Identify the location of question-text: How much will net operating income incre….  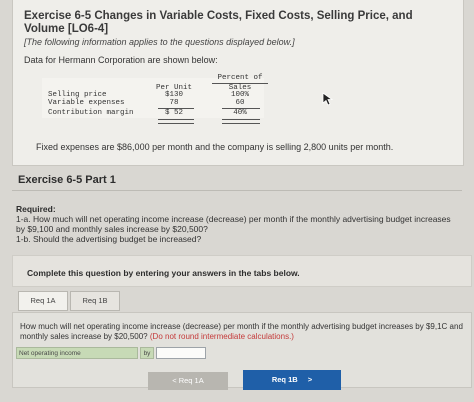
(245, 331).